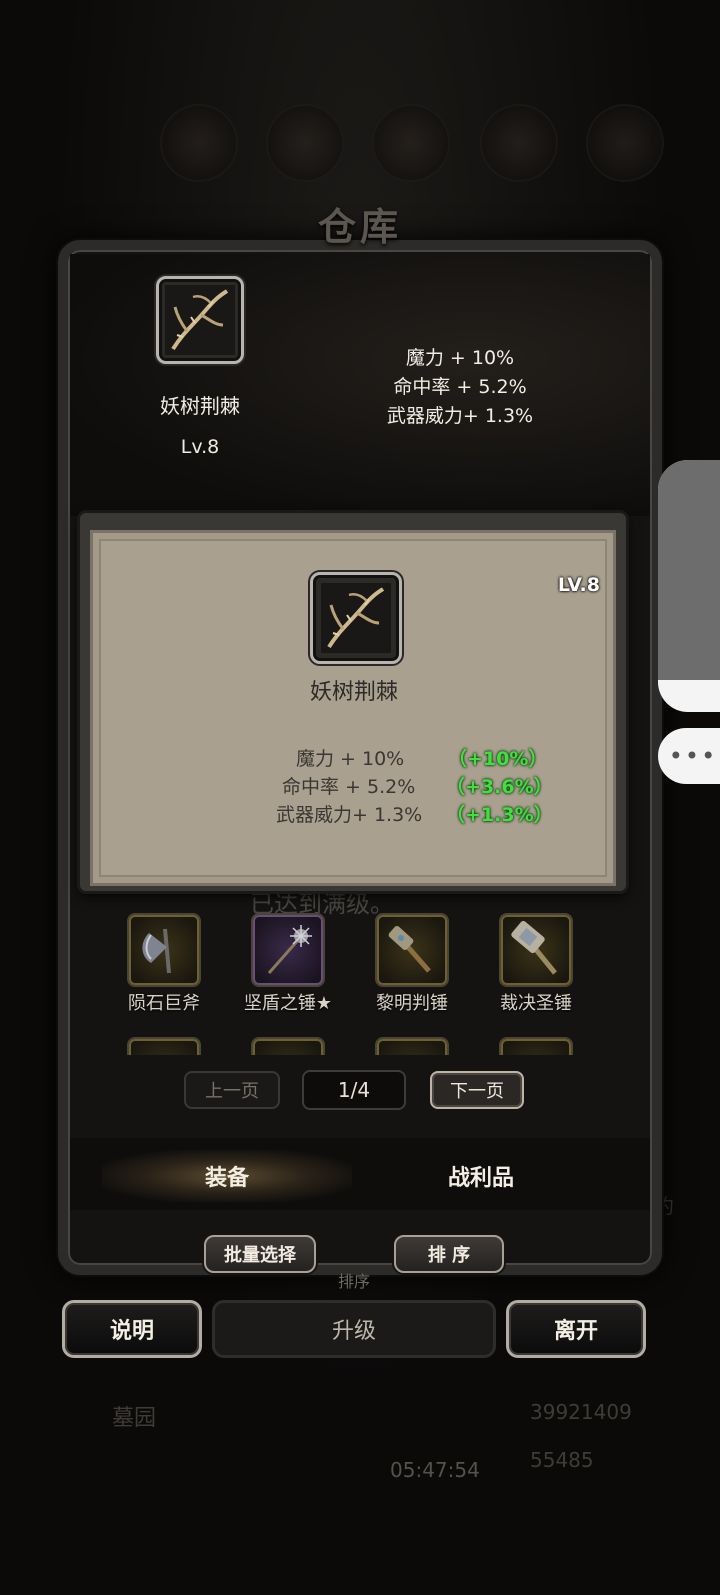  What do you see at coordinates (581, 1412) in the screenshot?
I see `gold-amount: 39921409` at bounding box center [581, 1412].